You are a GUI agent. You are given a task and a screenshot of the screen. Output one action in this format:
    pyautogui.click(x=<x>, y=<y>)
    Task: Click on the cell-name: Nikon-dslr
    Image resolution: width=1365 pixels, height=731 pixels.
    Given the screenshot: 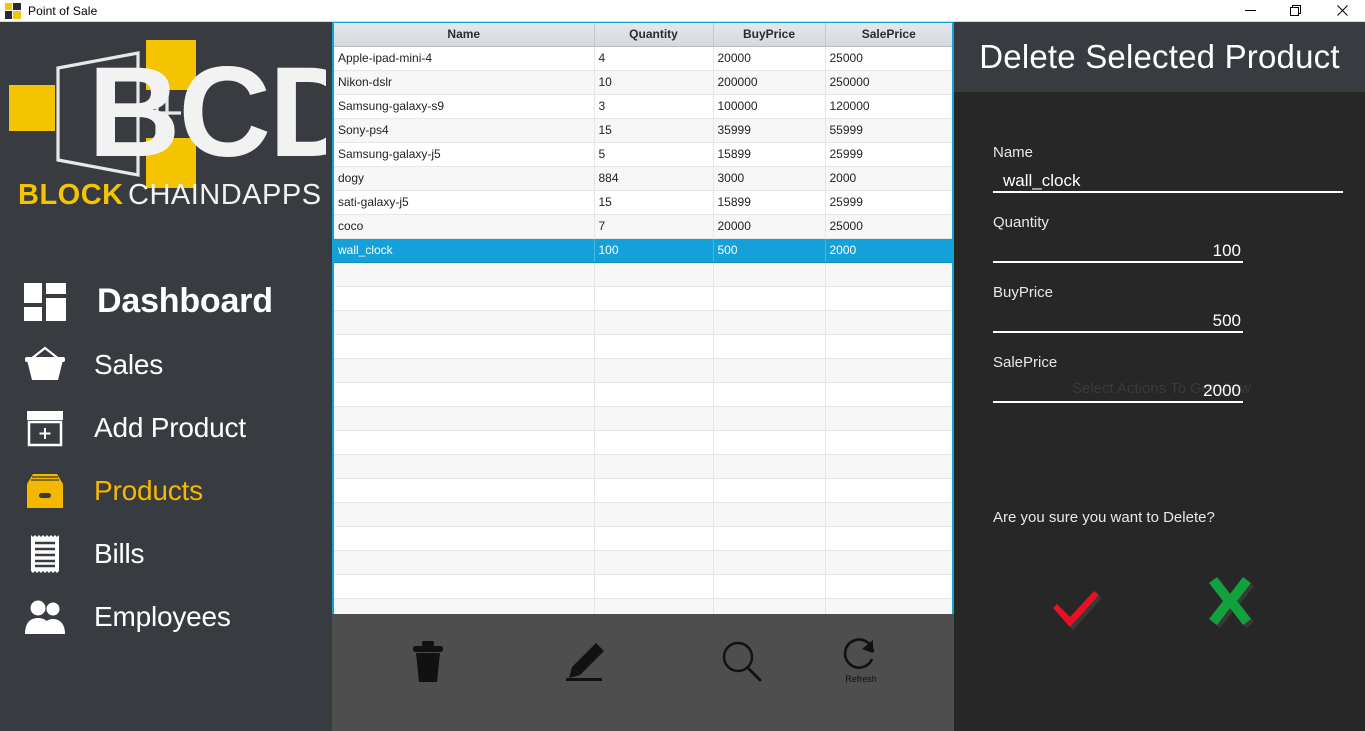 What is the action you would take?
    pyautogui.click(x=464, y=82)
    